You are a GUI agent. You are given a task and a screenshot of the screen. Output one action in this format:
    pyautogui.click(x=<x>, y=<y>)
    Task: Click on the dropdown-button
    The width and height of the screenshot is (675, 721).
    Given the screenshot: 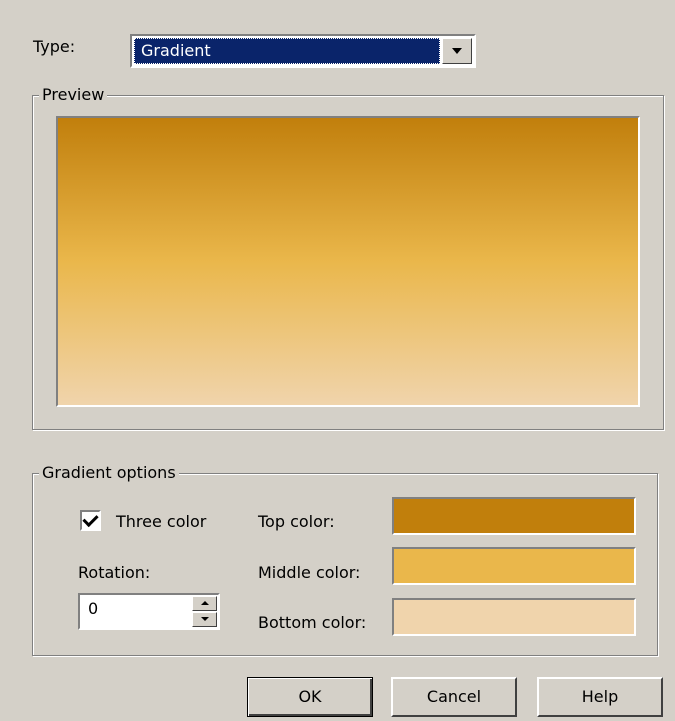 What is the action you would take?
    pyautogui.click(x=457, y=51)
    